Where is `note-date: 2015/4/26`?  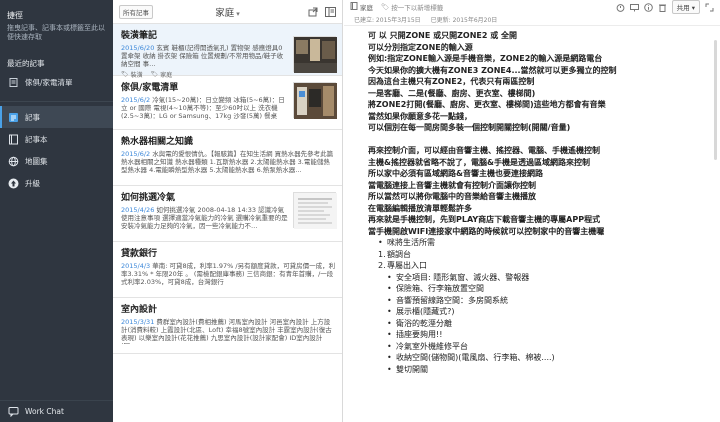
note-date: 2015/4/26 is located at coordinates (138, 210).